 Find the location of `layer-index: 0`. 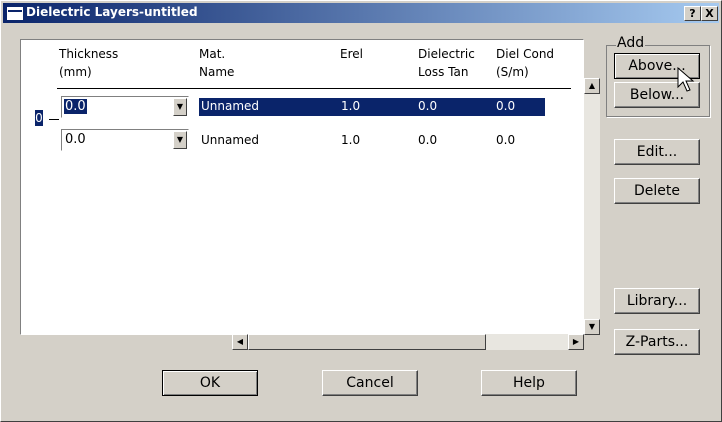

layer-index: 0 is located at coordinates (39, 118).